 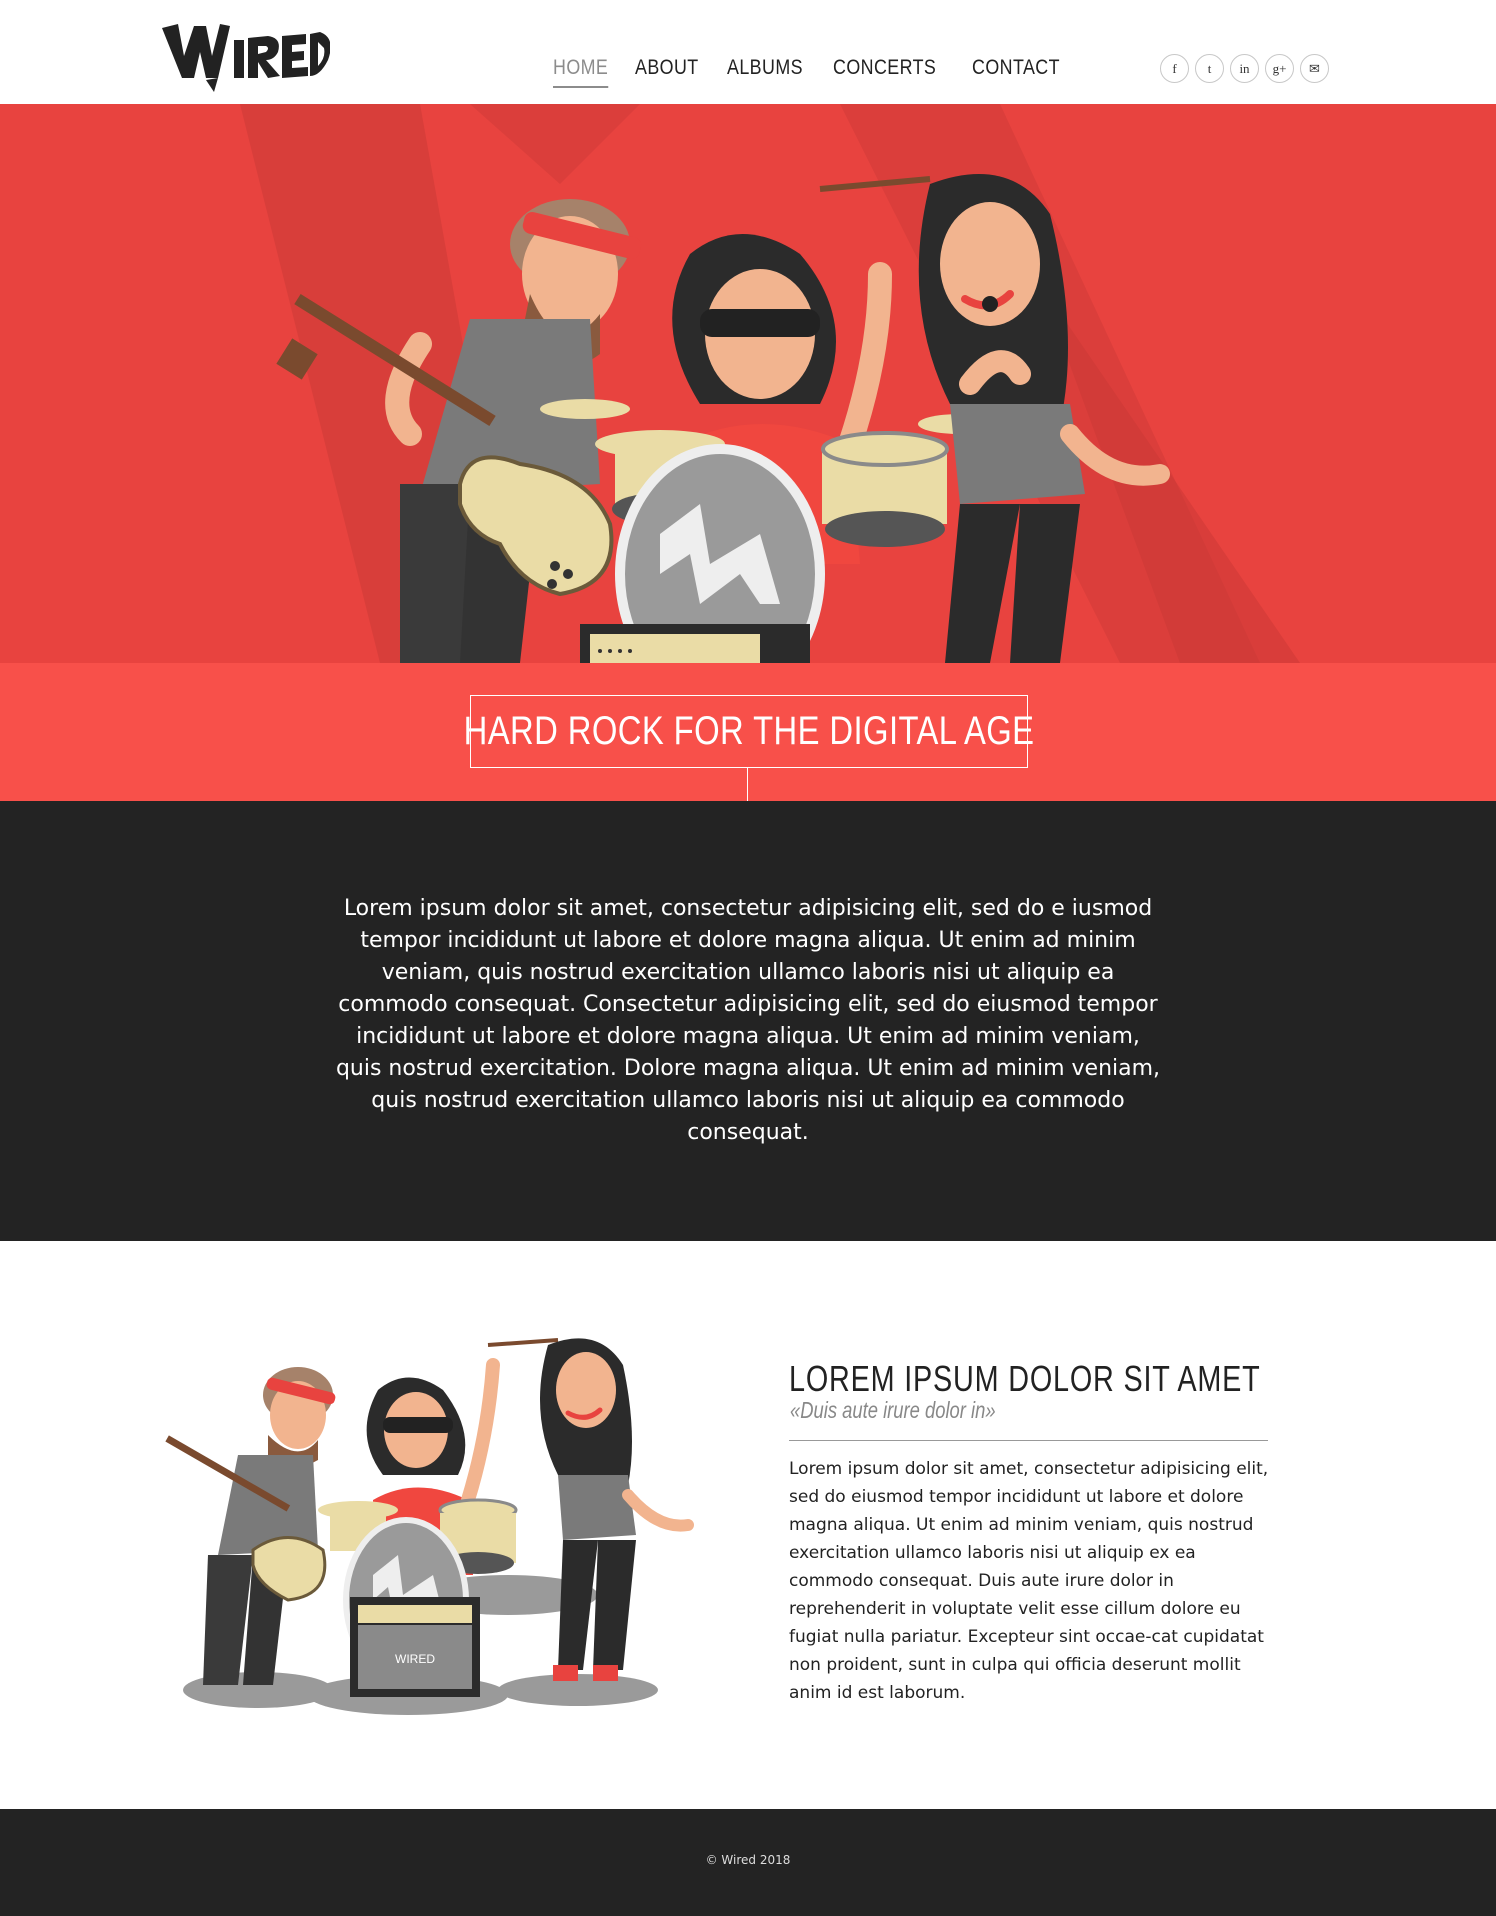 I want to click on tagline-box: HARD ROCK FOR THE DIGITAL AGE, so click(x=749, y=731).